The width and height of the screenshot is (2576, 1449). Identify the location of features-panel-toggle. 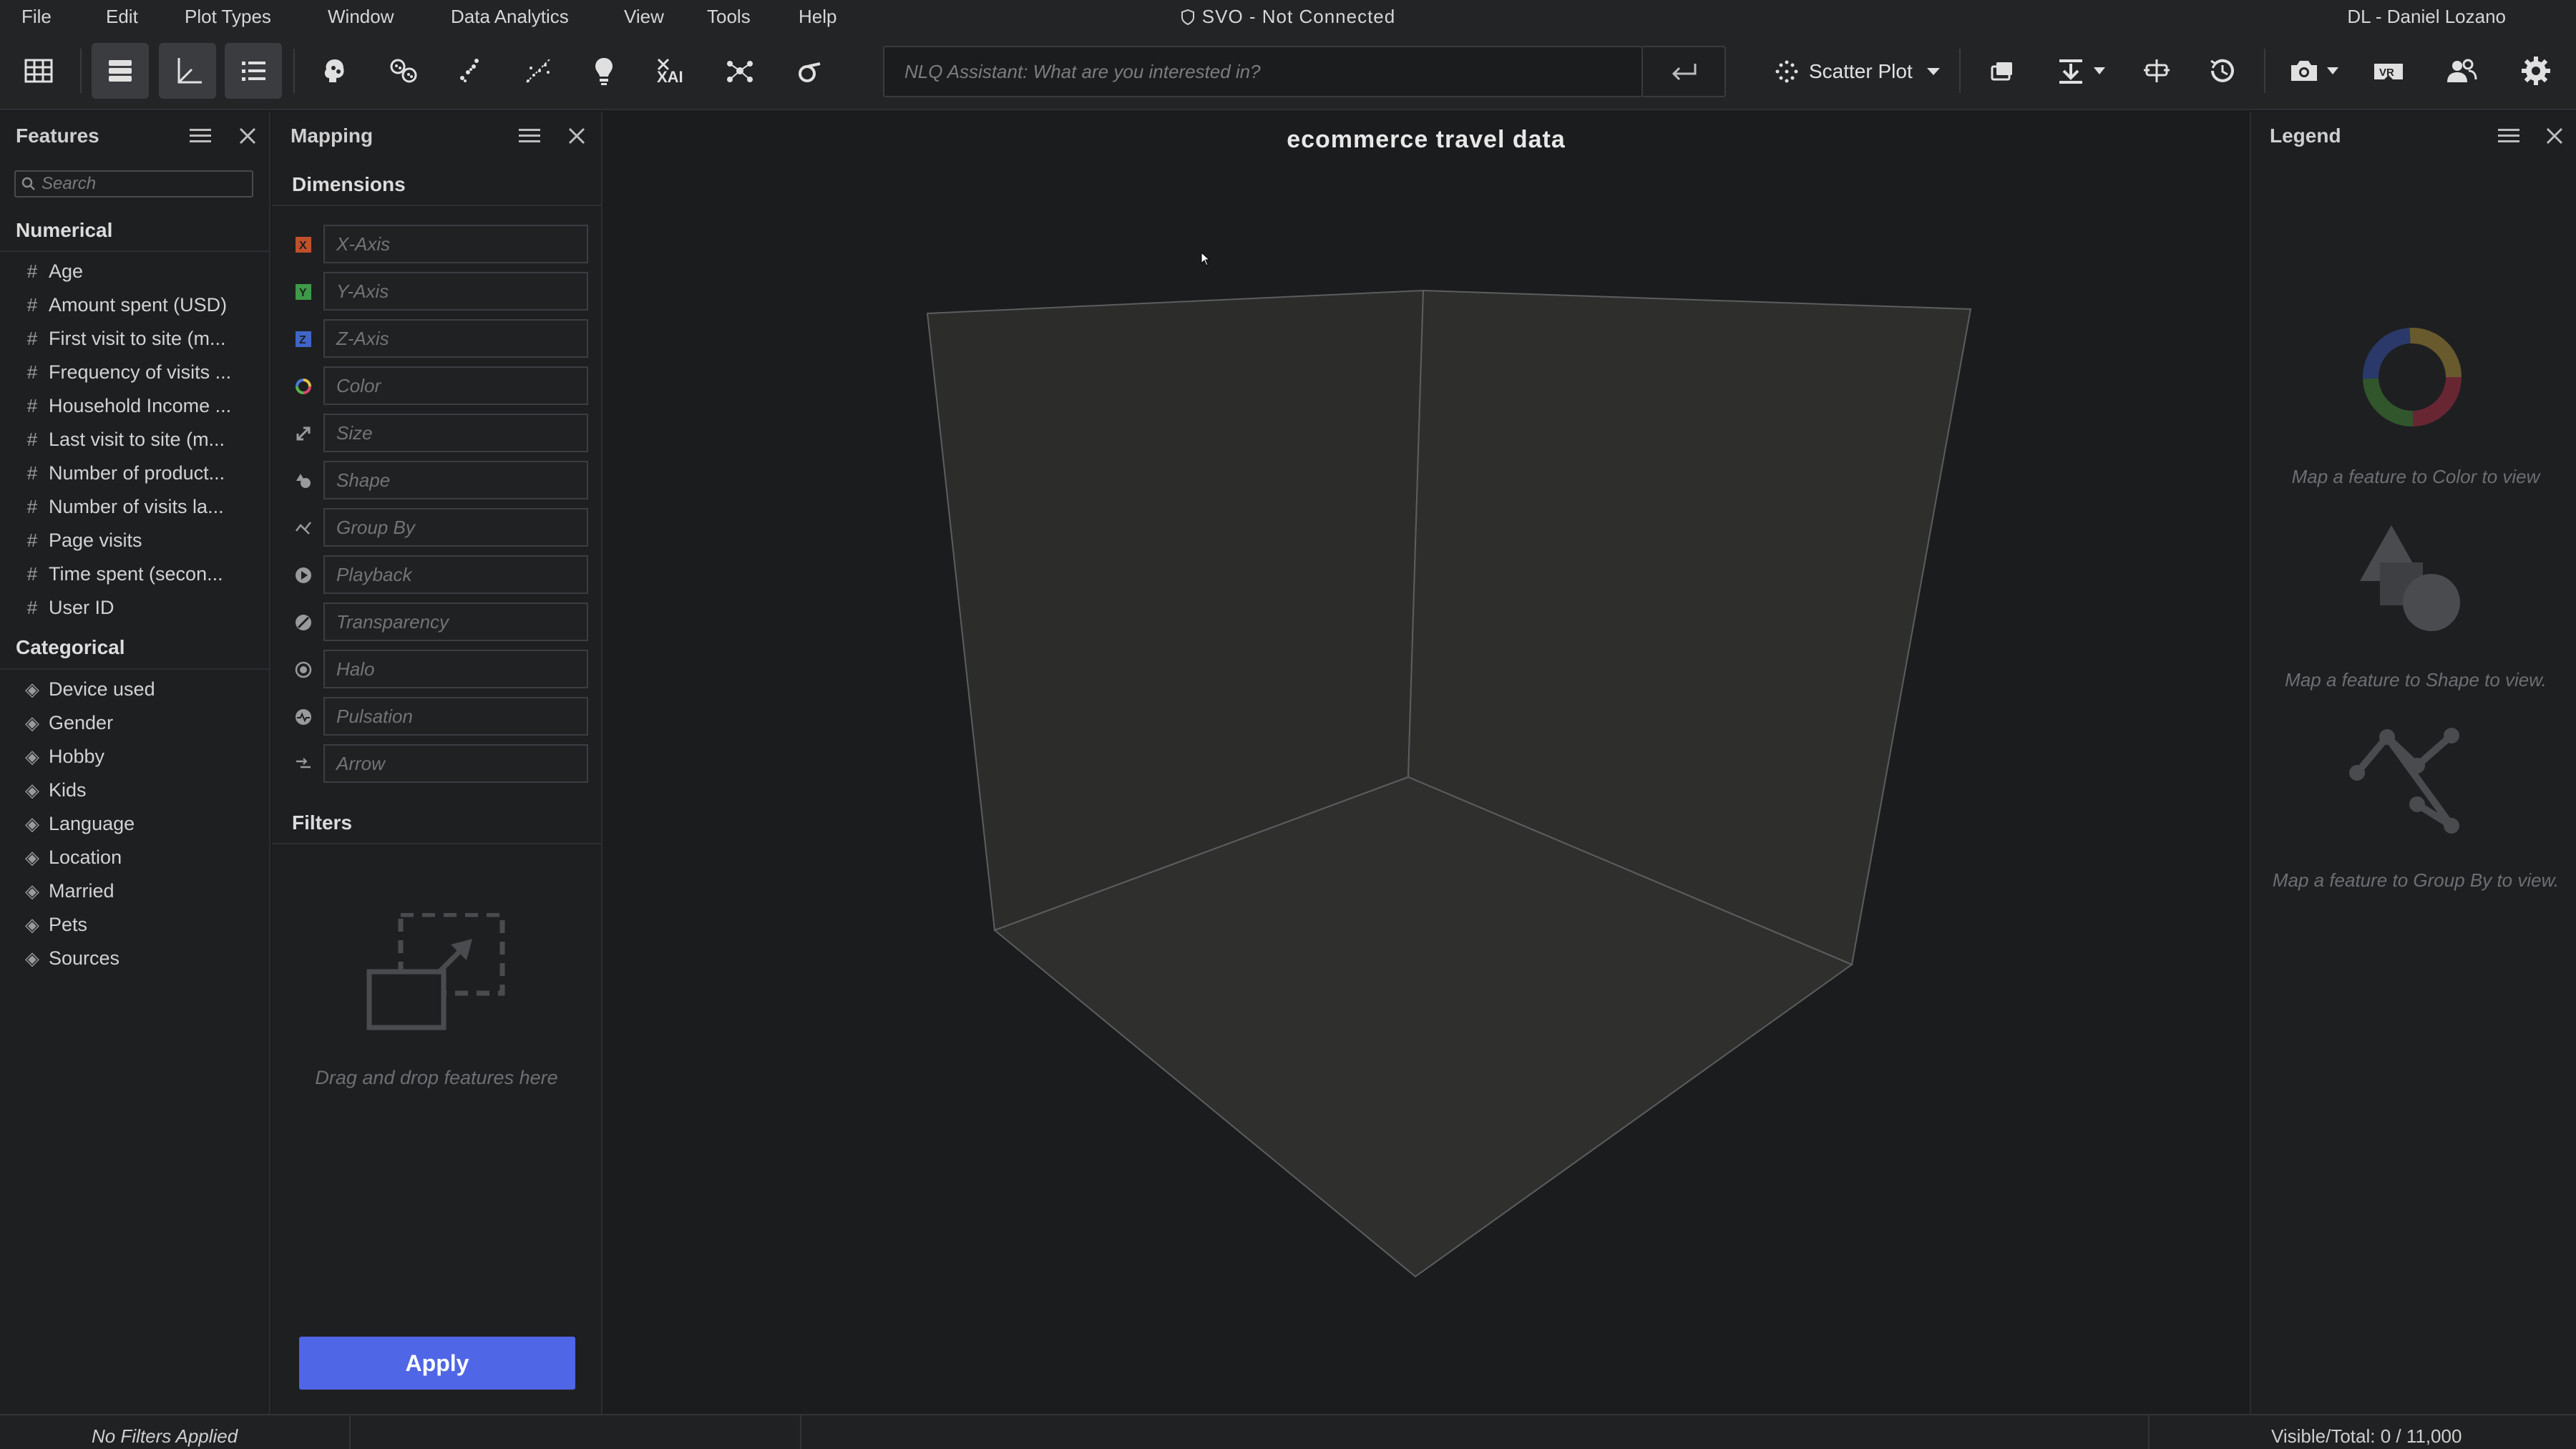
(120, 71).